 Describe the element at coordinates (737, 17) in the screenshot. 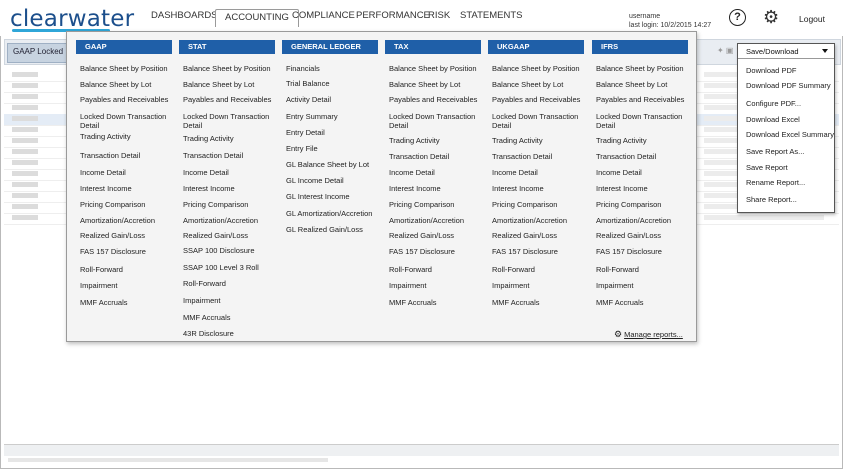

I see `help-icon: ?` at that location.